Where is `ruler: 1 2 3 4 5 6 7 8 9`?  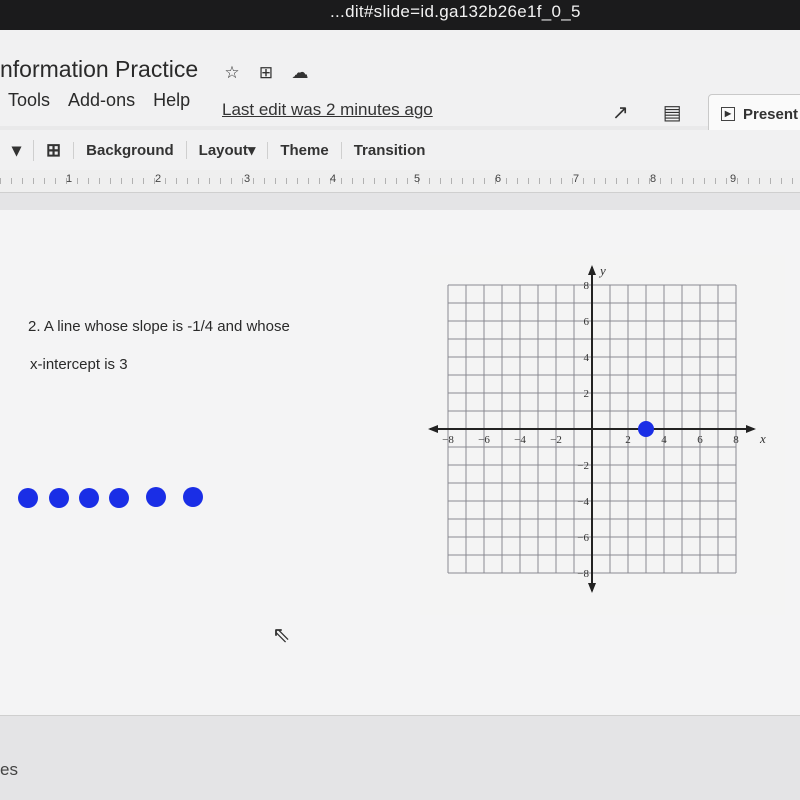 ruler: 1 2 3 4 5 6 7 8 9 is located at coordinates (400, 181).